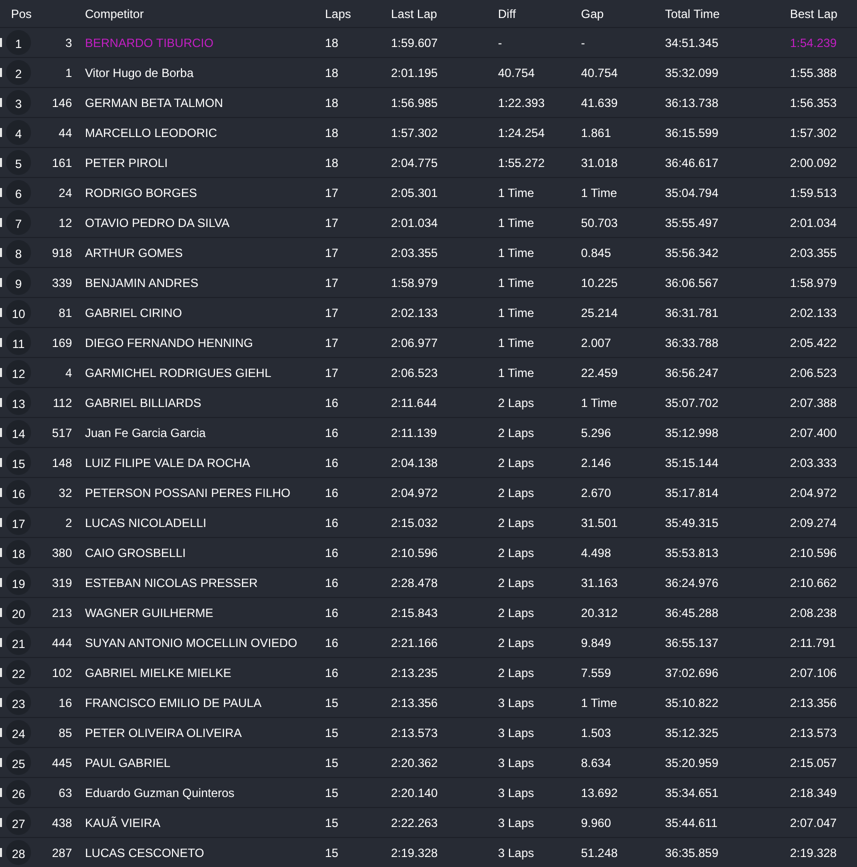  I want to click on table-cell-text: 2:04.972, so click(415, 493).